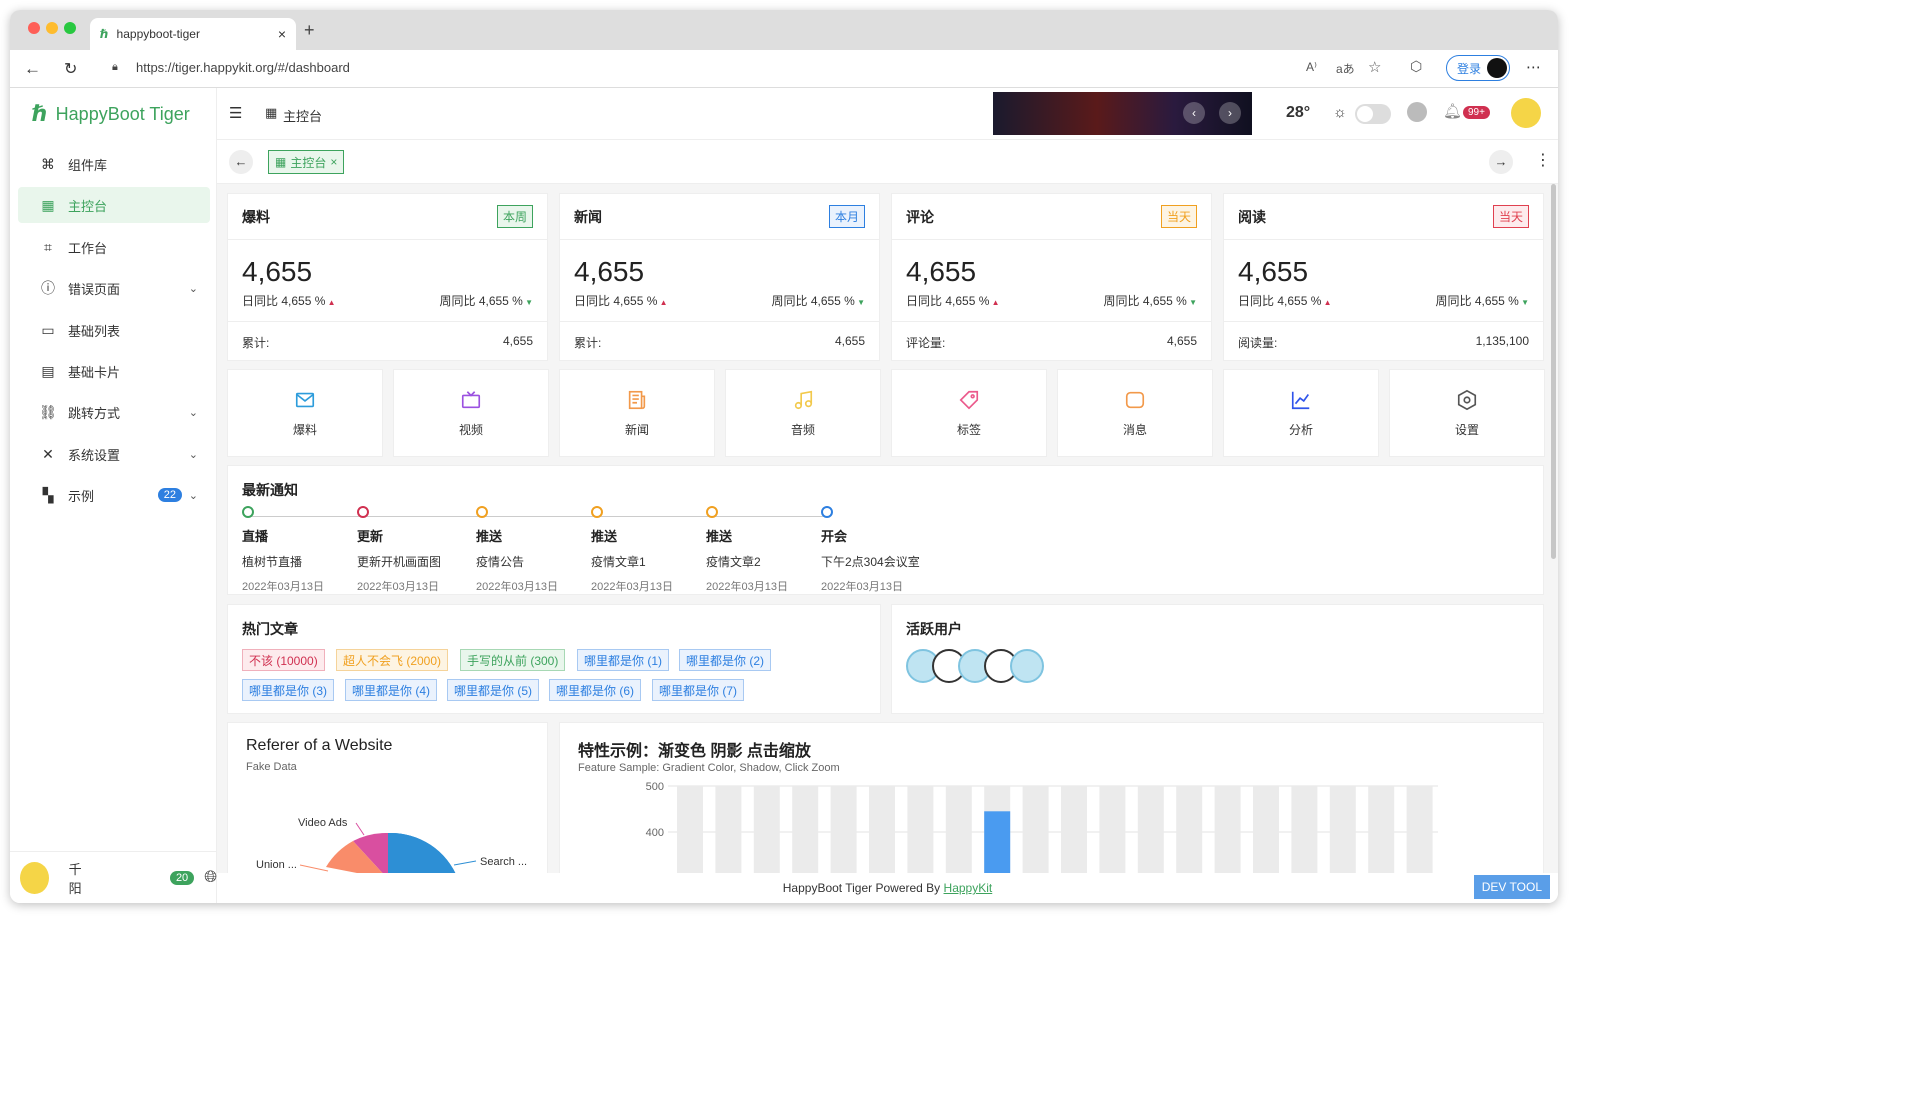 Image resolution: width=1920 pixels, height=1115 pixels. Describe the element at coordinates (1374, 67) in the screenshot. I see `favorite-icon: ☆` at that location.